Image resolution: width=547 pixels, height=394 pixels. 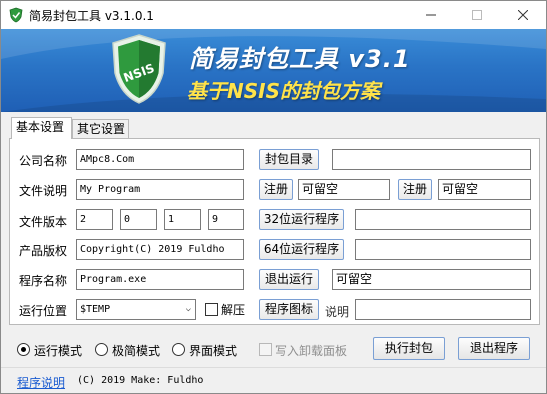 I want to click on minimal-mode-label: 极简模式, so click(x=136, y=351).